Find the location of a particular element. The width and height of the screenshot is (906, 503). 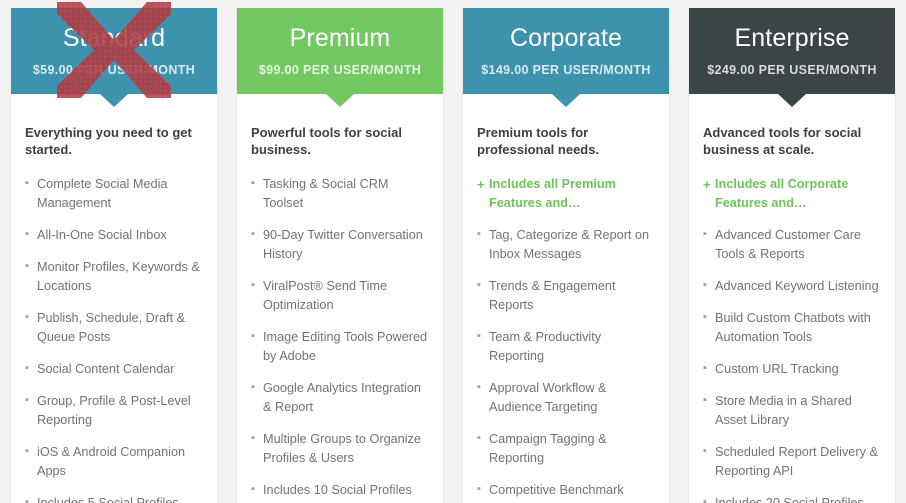

plan-header: Enterprise $249.00 PER USER/MONTH is located at coordinates (792, 57).